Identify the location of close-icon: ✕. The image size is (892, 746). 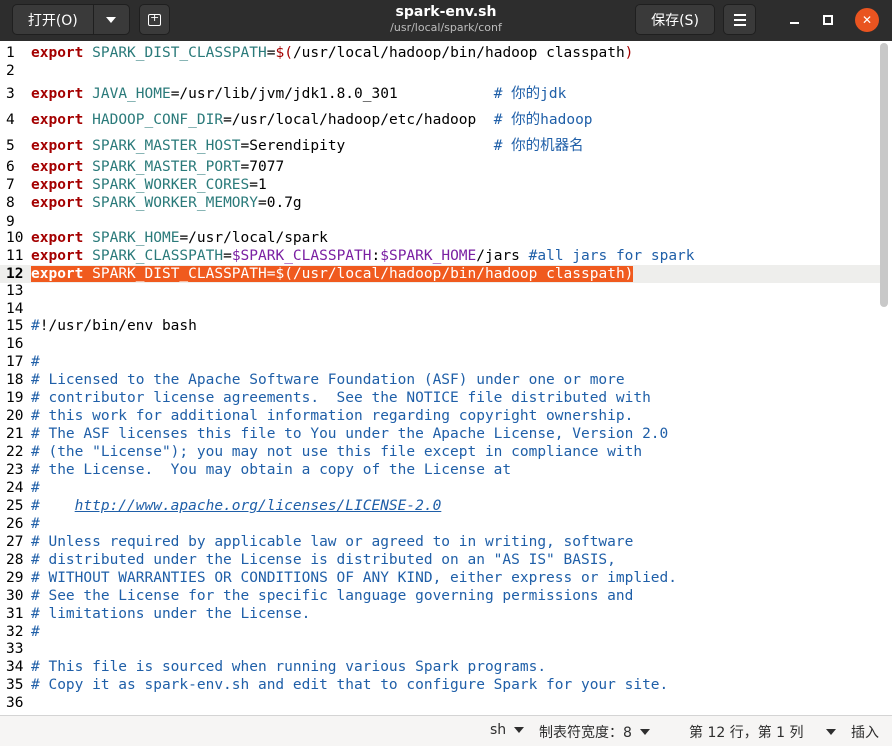
(867, 20).